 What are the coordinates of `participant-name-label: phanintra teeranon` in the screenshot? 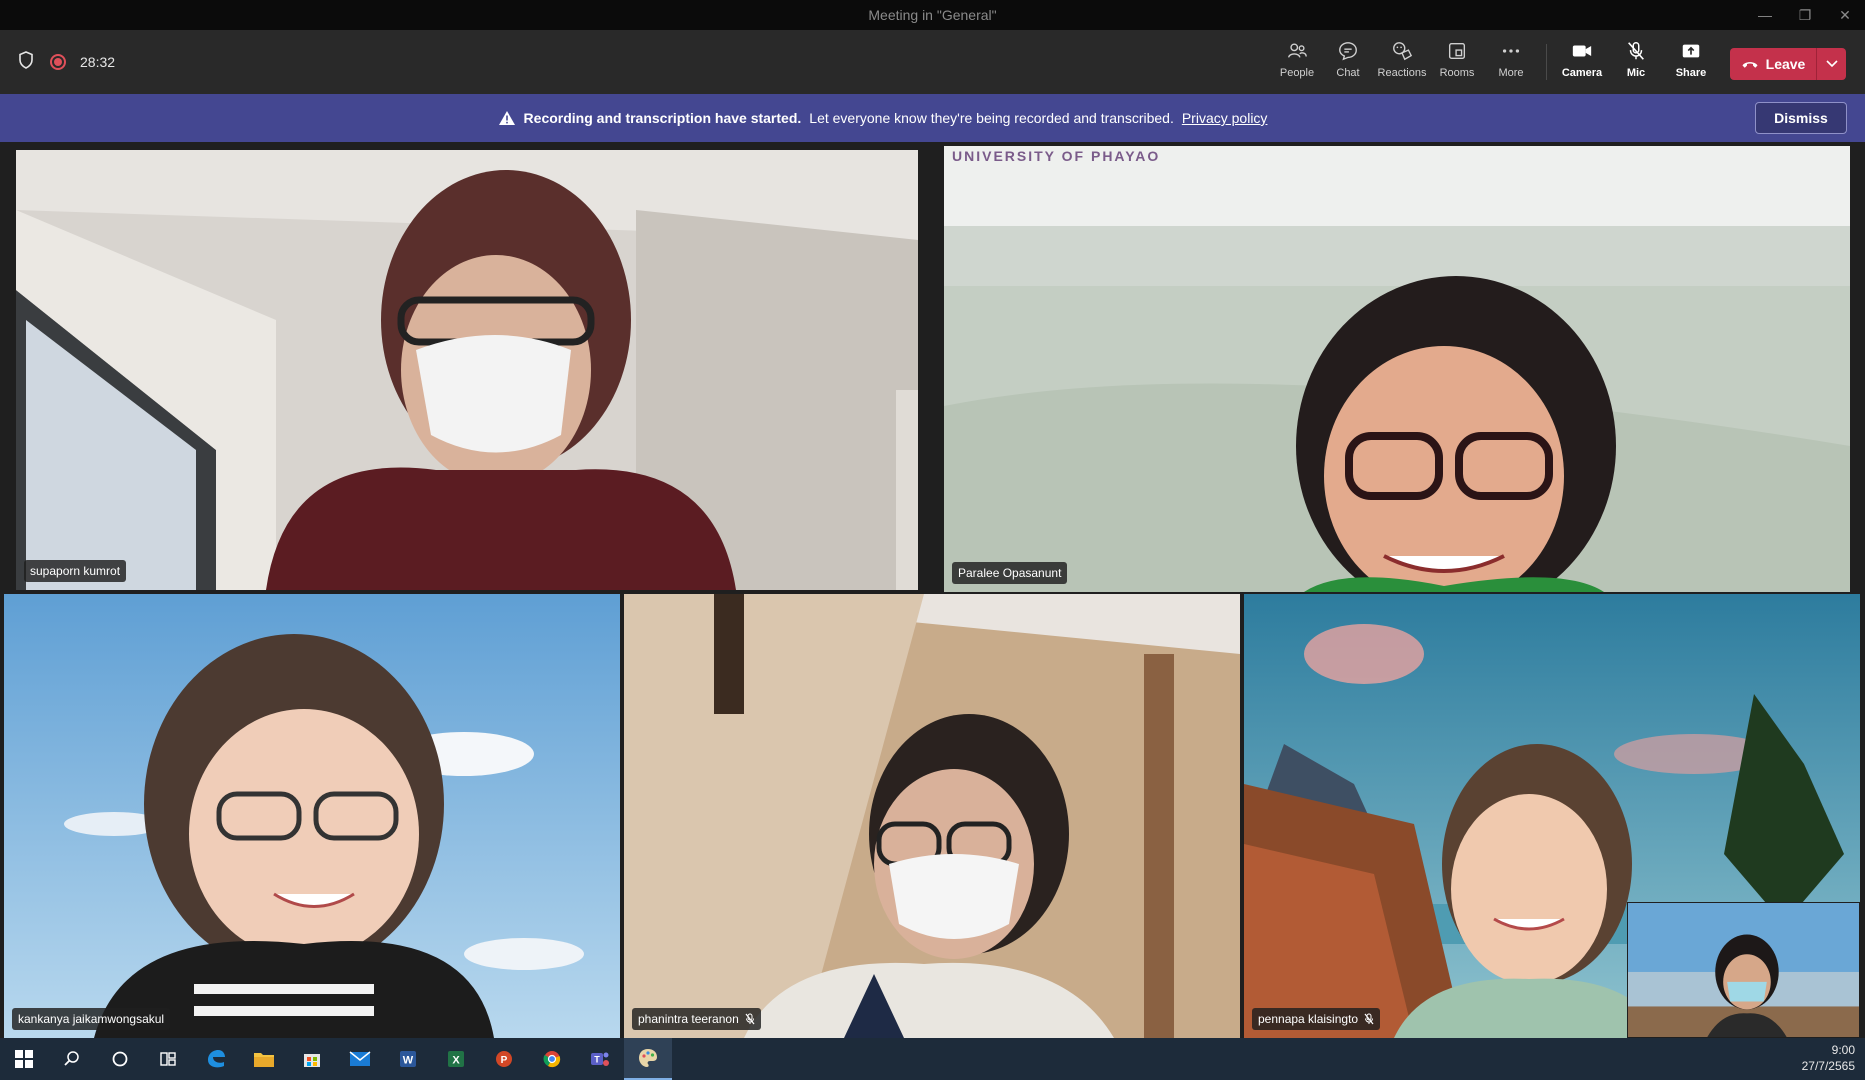 It's located at (696, 1019).